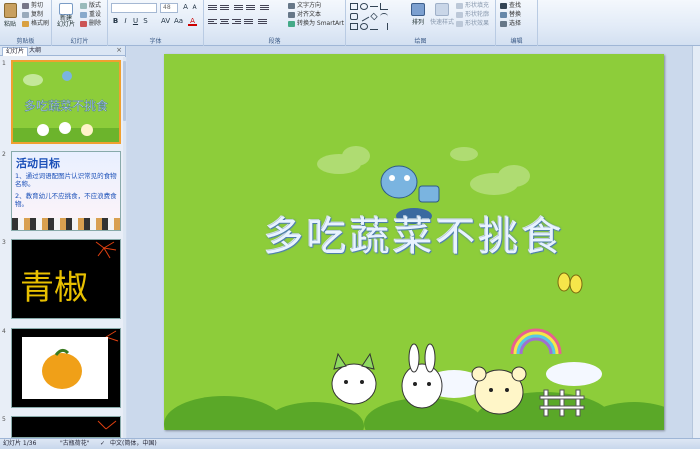  What do you see at coordinates (374, 26) in the screenshot?
I see `curve-shape-icon` at bounding box center [374, 26].